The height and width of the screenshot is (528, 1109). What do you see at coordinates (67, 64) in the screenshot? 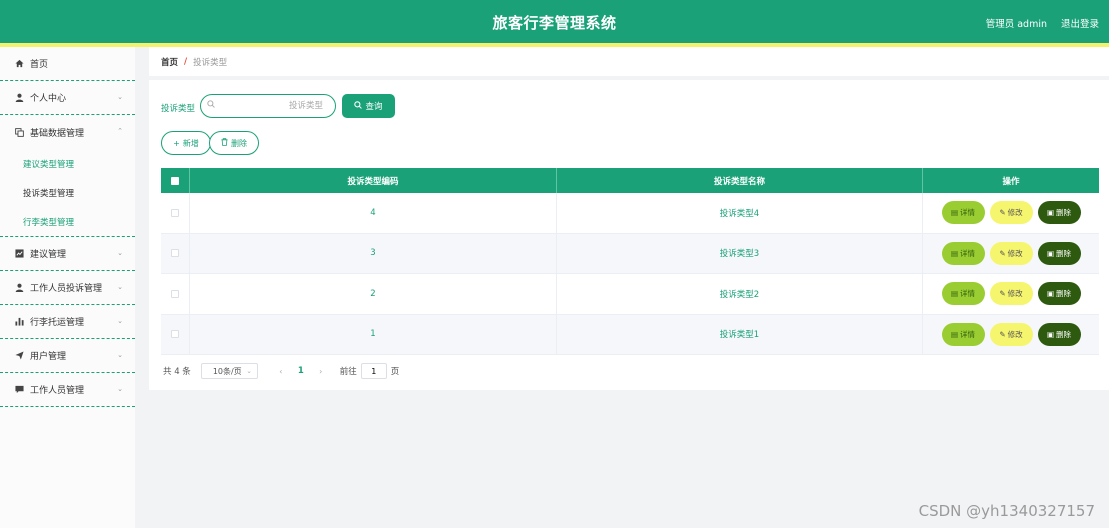
I see `sidebar-item-home: 首页` at bounding box center [67, 64].